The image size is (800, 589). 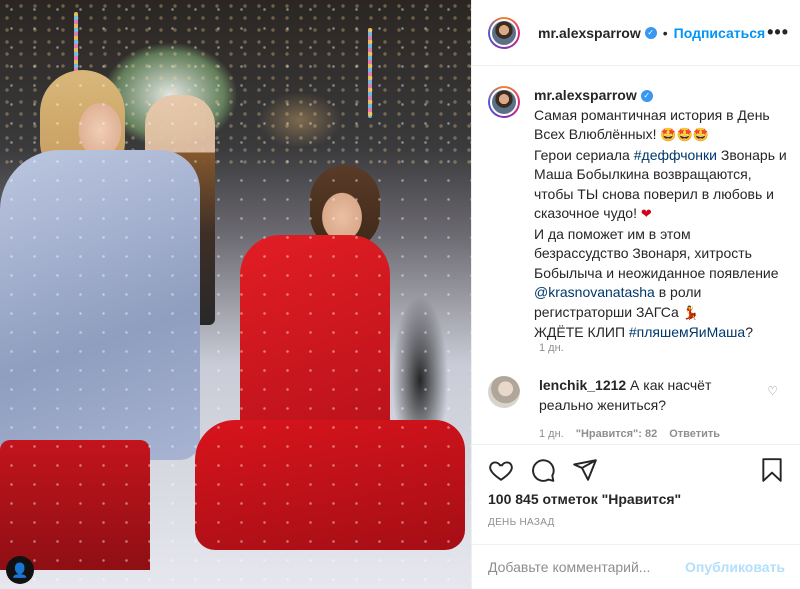 What do you see at coordinates (749, 332) in the screenshot?
I see `caption-line: ?` at bounding box center [749, 332].